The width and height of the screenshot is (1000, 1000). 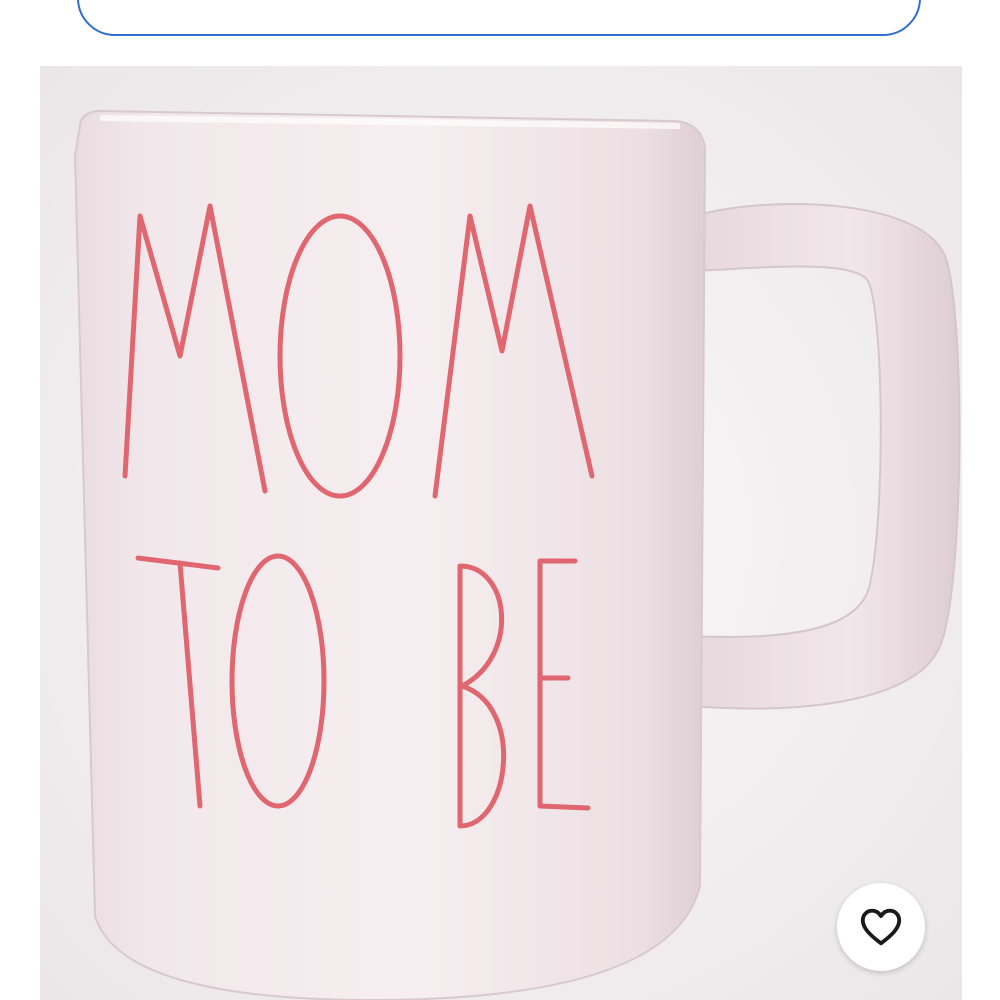 I want to click on search-input, so click(x=499, y=18).